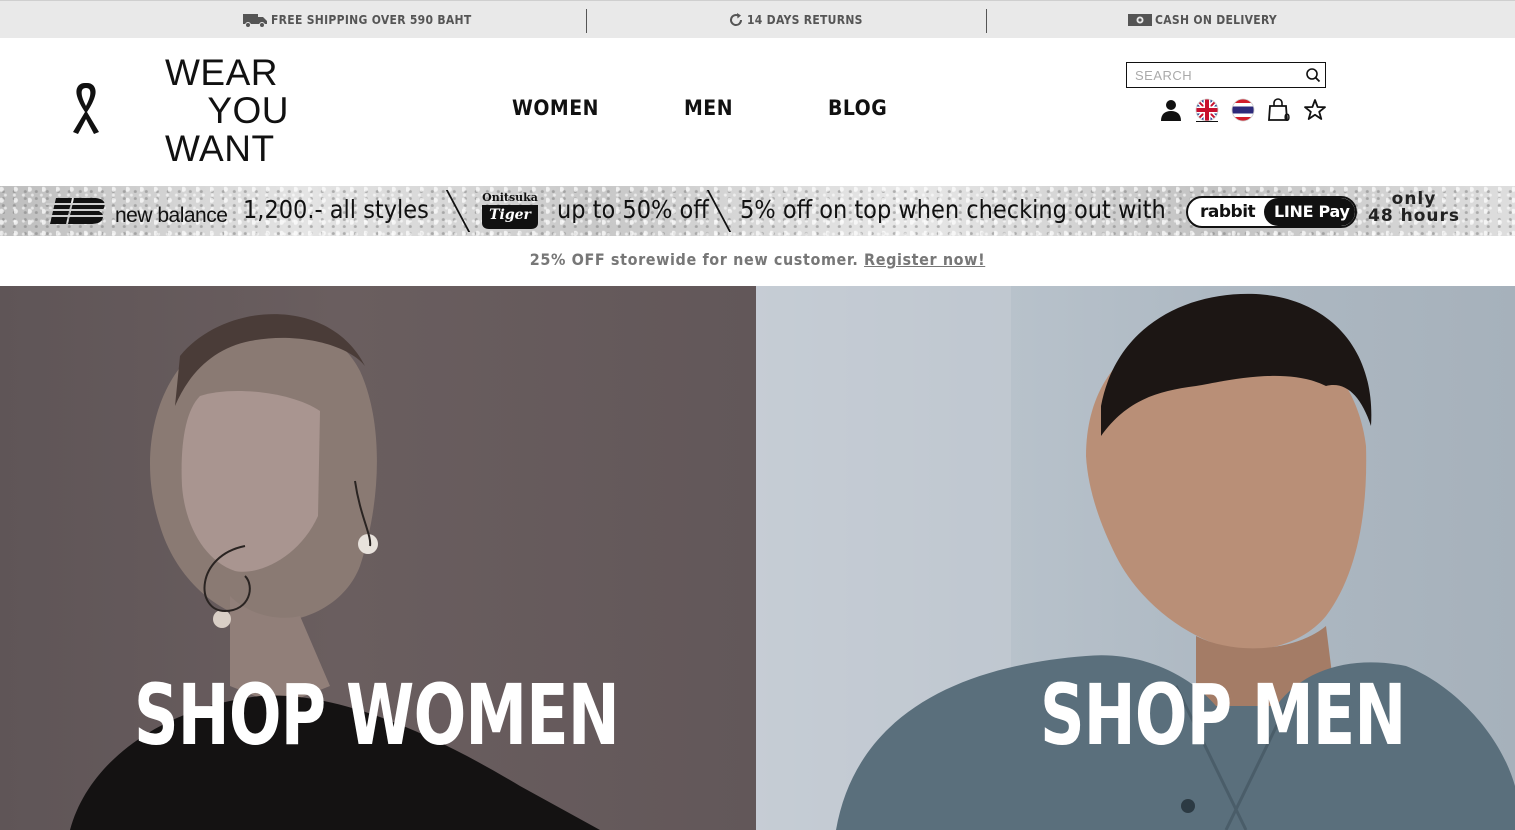 This screenshot has height=830, width=1515. What do you see at coordinates (924, 259) in the screenshot?
I see `register-link: Register now!` at bounding box center [924, 259].